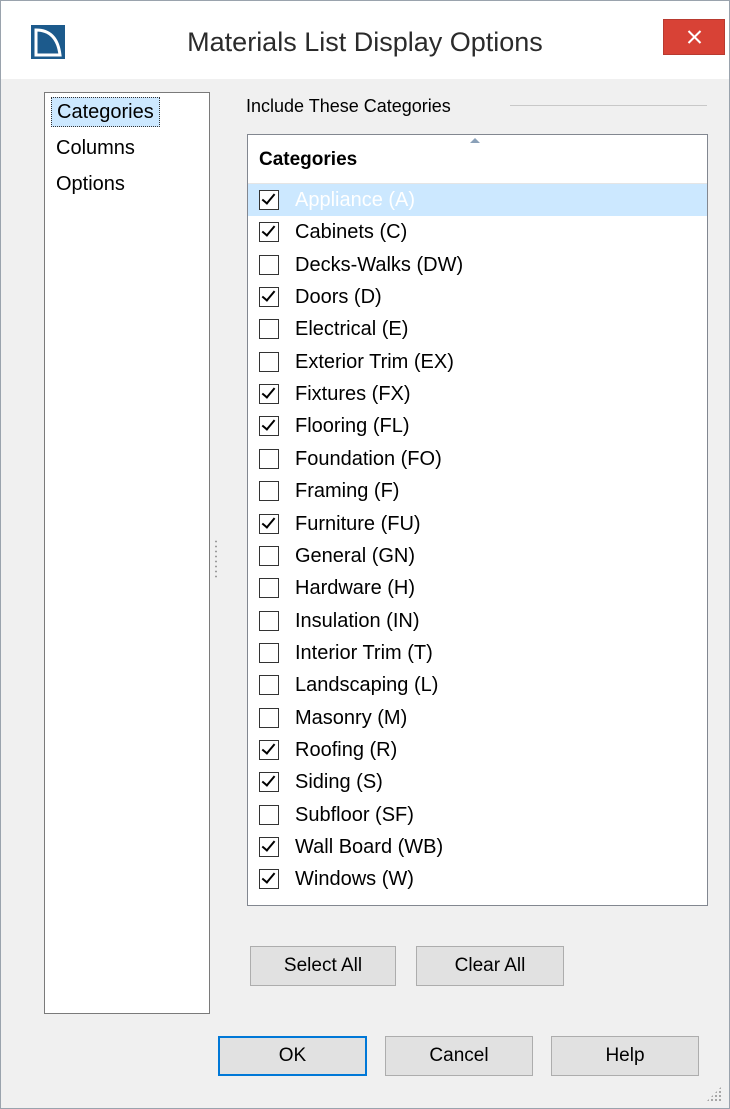 The height and width of the screenshot is (1109, 730). I want to click on list-item: Decks-Walks (DW), so click(477, 265).